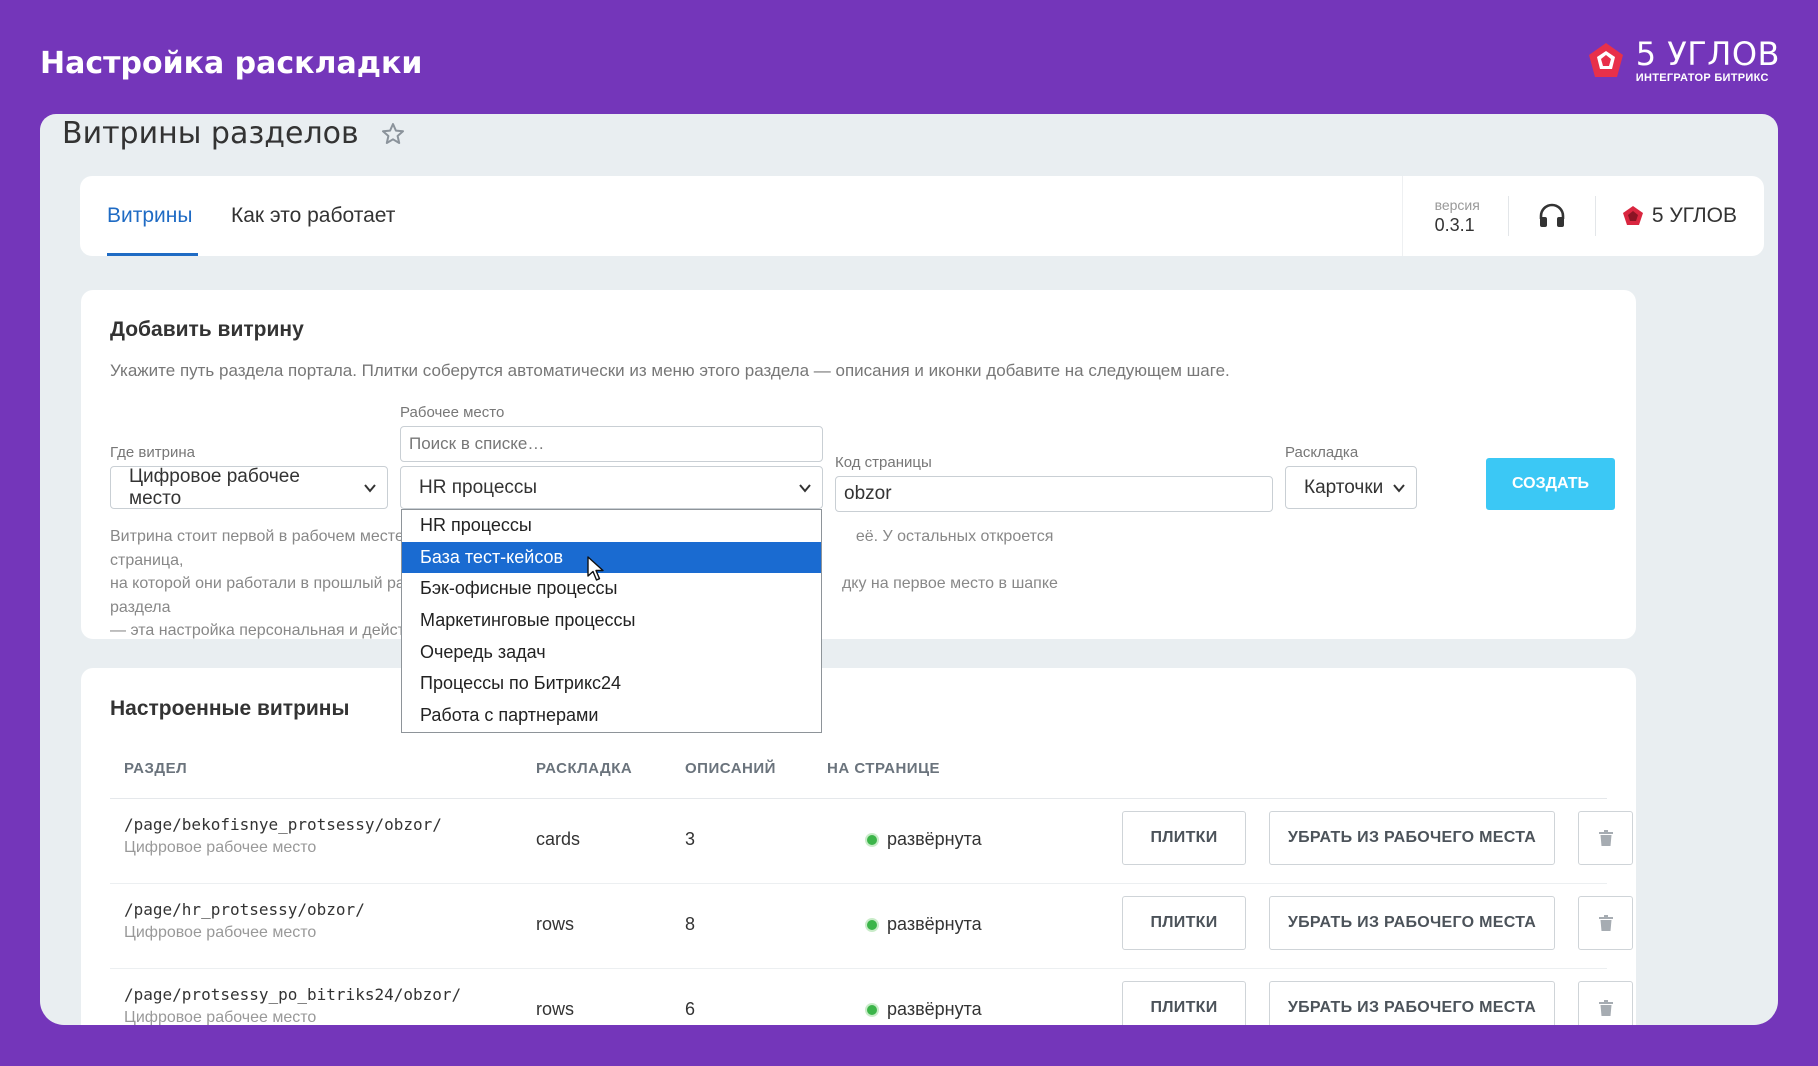 The image size is (1818, 1066). What do you see at coordinates (257, 536) in the screenshot?
I see `hint-line-1: Витрина стоит первой в рабочем месте` at bounding box center [257, 536].